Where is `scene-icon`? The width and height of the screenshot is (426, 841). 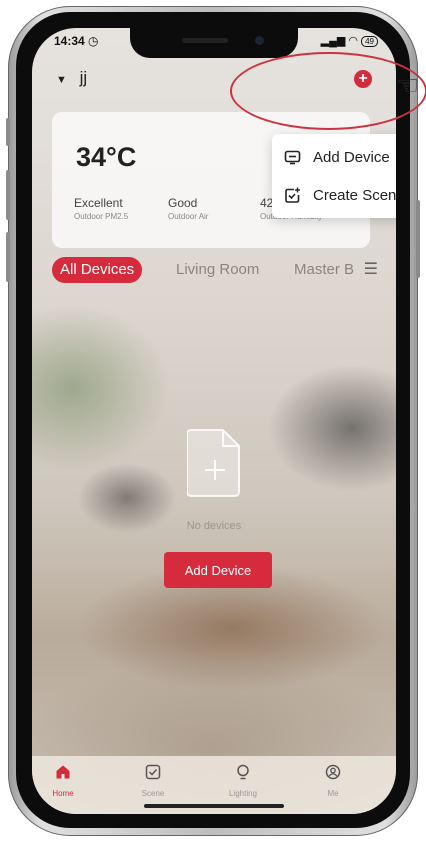
scene-icon is located at coordinates (153, 772).